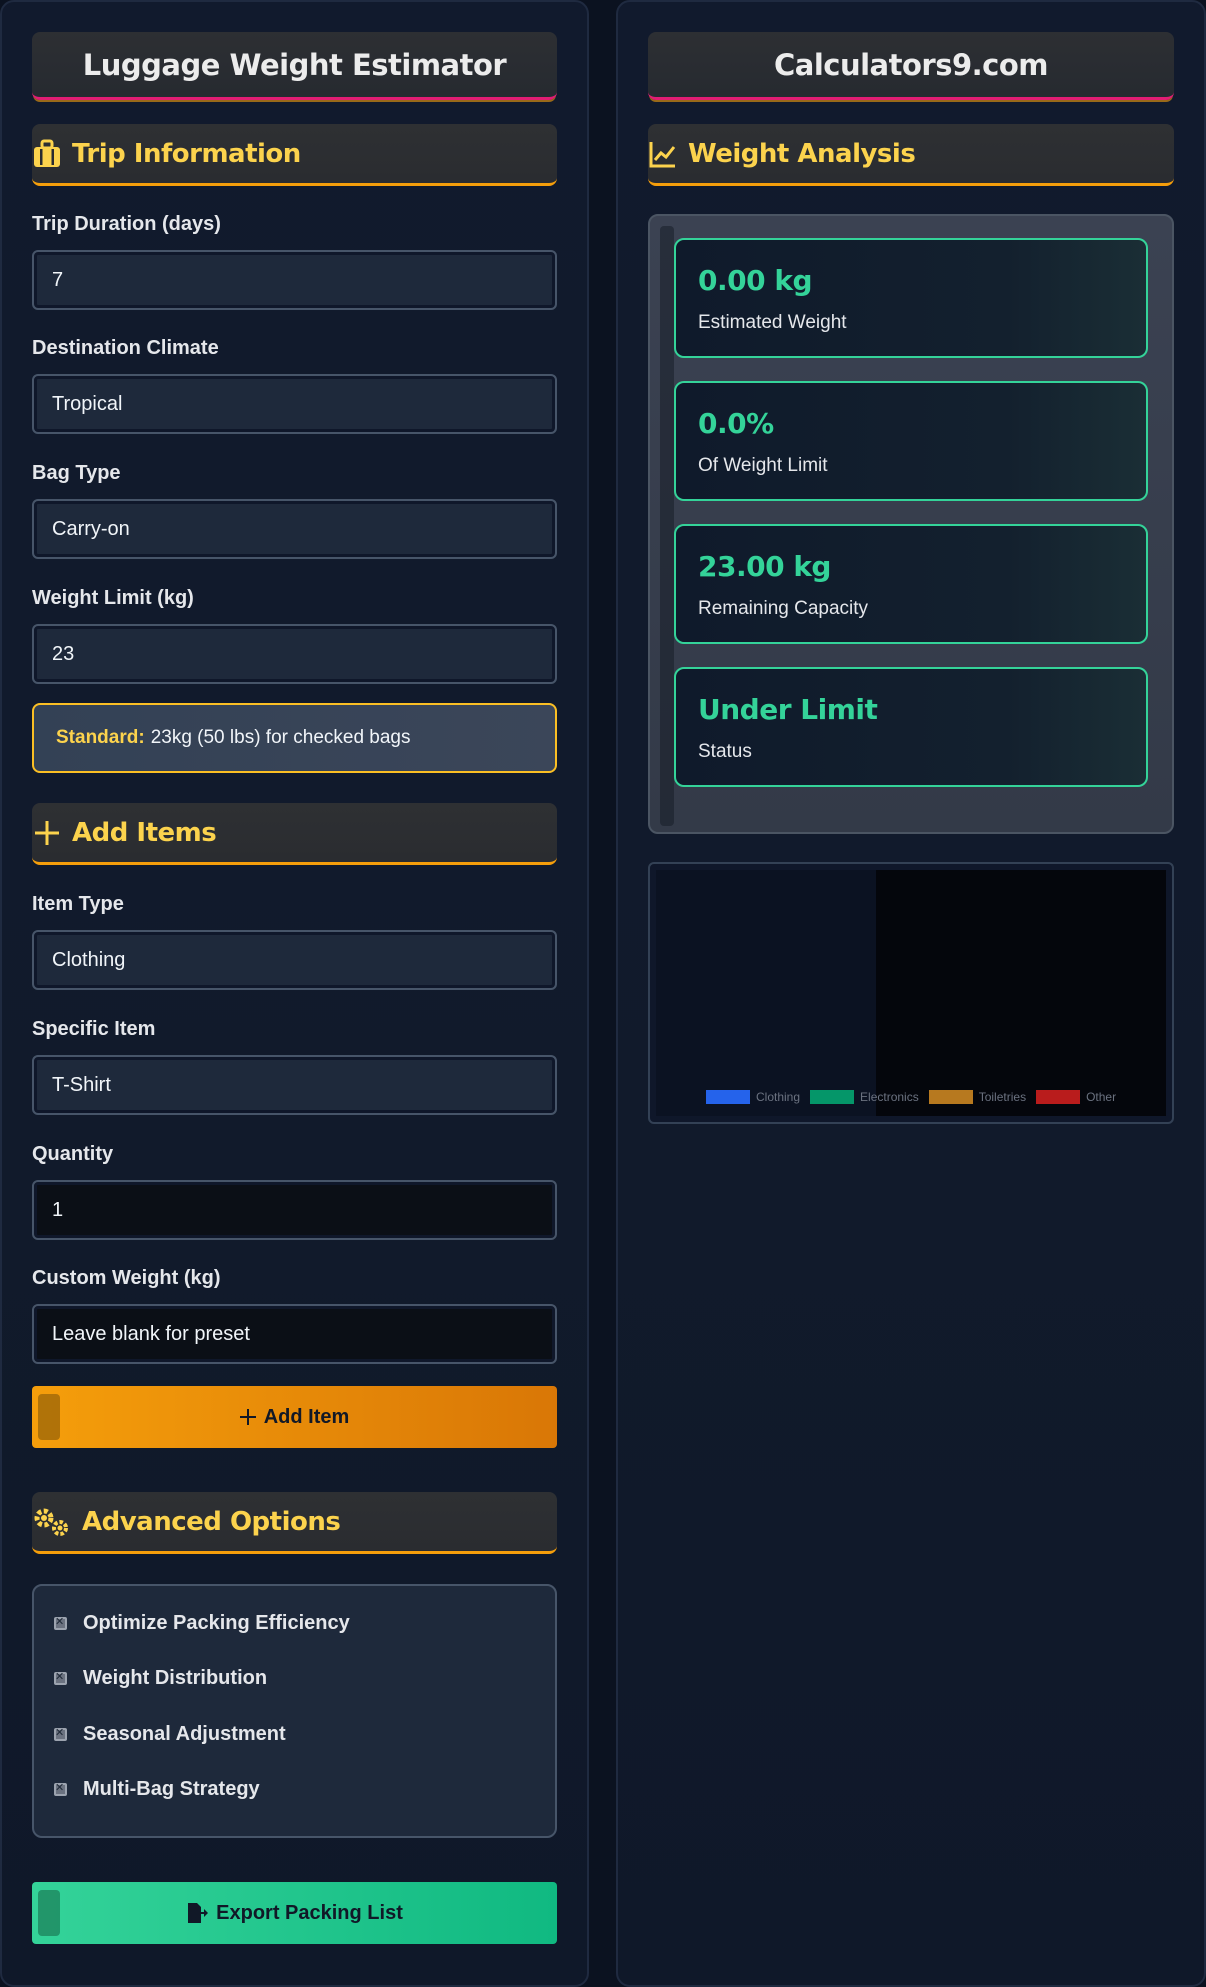  Describe the element at coordinates (309, 1912) in the screenshot. I see `export-label: Export Packing List` at that location.